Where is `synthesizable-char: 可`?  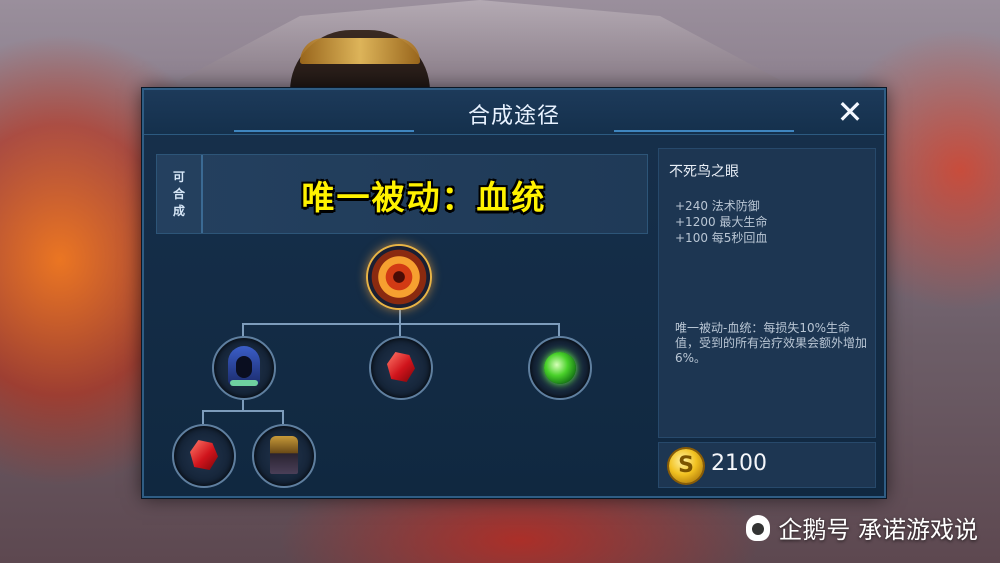 synthesizable-char: 可 is located at coordinates (178, 176).